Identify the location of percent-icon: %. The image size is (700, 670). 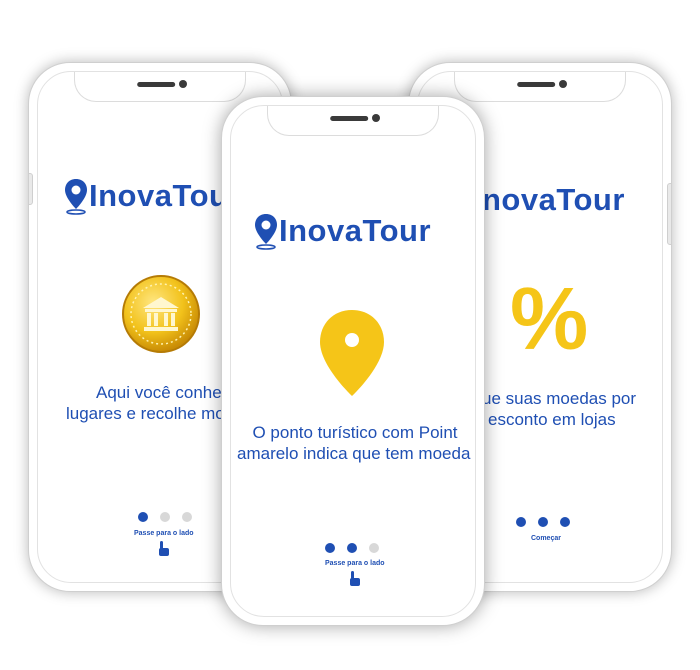
(549, 318).